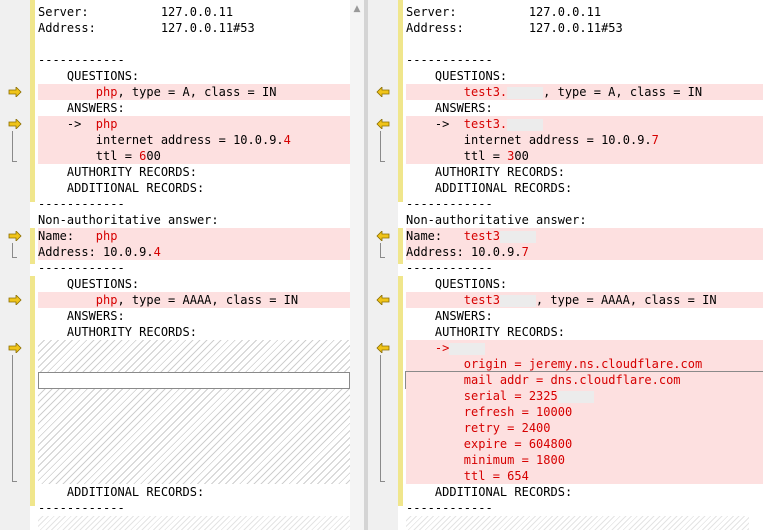  I want to click on diff-line: test3 , type = AAAA, class = IN, so click(584, 300).